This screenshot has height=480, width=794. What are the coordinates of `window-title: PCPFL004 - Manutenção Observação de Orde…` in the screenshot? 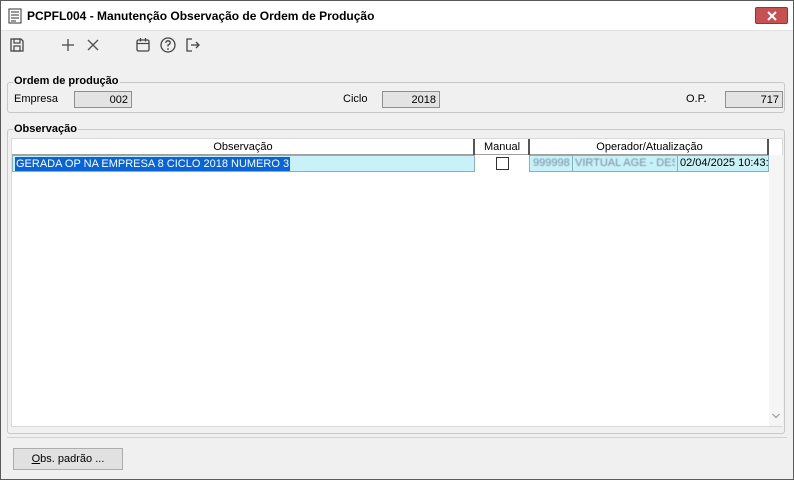 It's located at (201, 16).